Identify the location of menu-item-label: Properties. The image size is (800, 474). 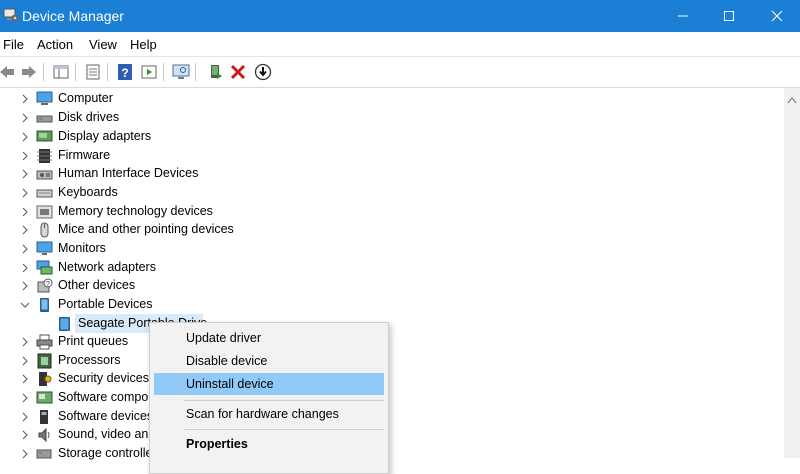
(217, 444).